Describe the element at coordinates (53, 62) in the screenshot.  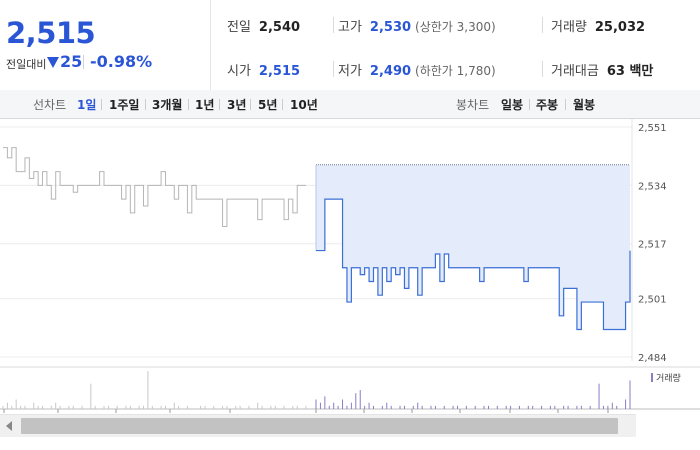
I see `down-triangle-icon` at that location.